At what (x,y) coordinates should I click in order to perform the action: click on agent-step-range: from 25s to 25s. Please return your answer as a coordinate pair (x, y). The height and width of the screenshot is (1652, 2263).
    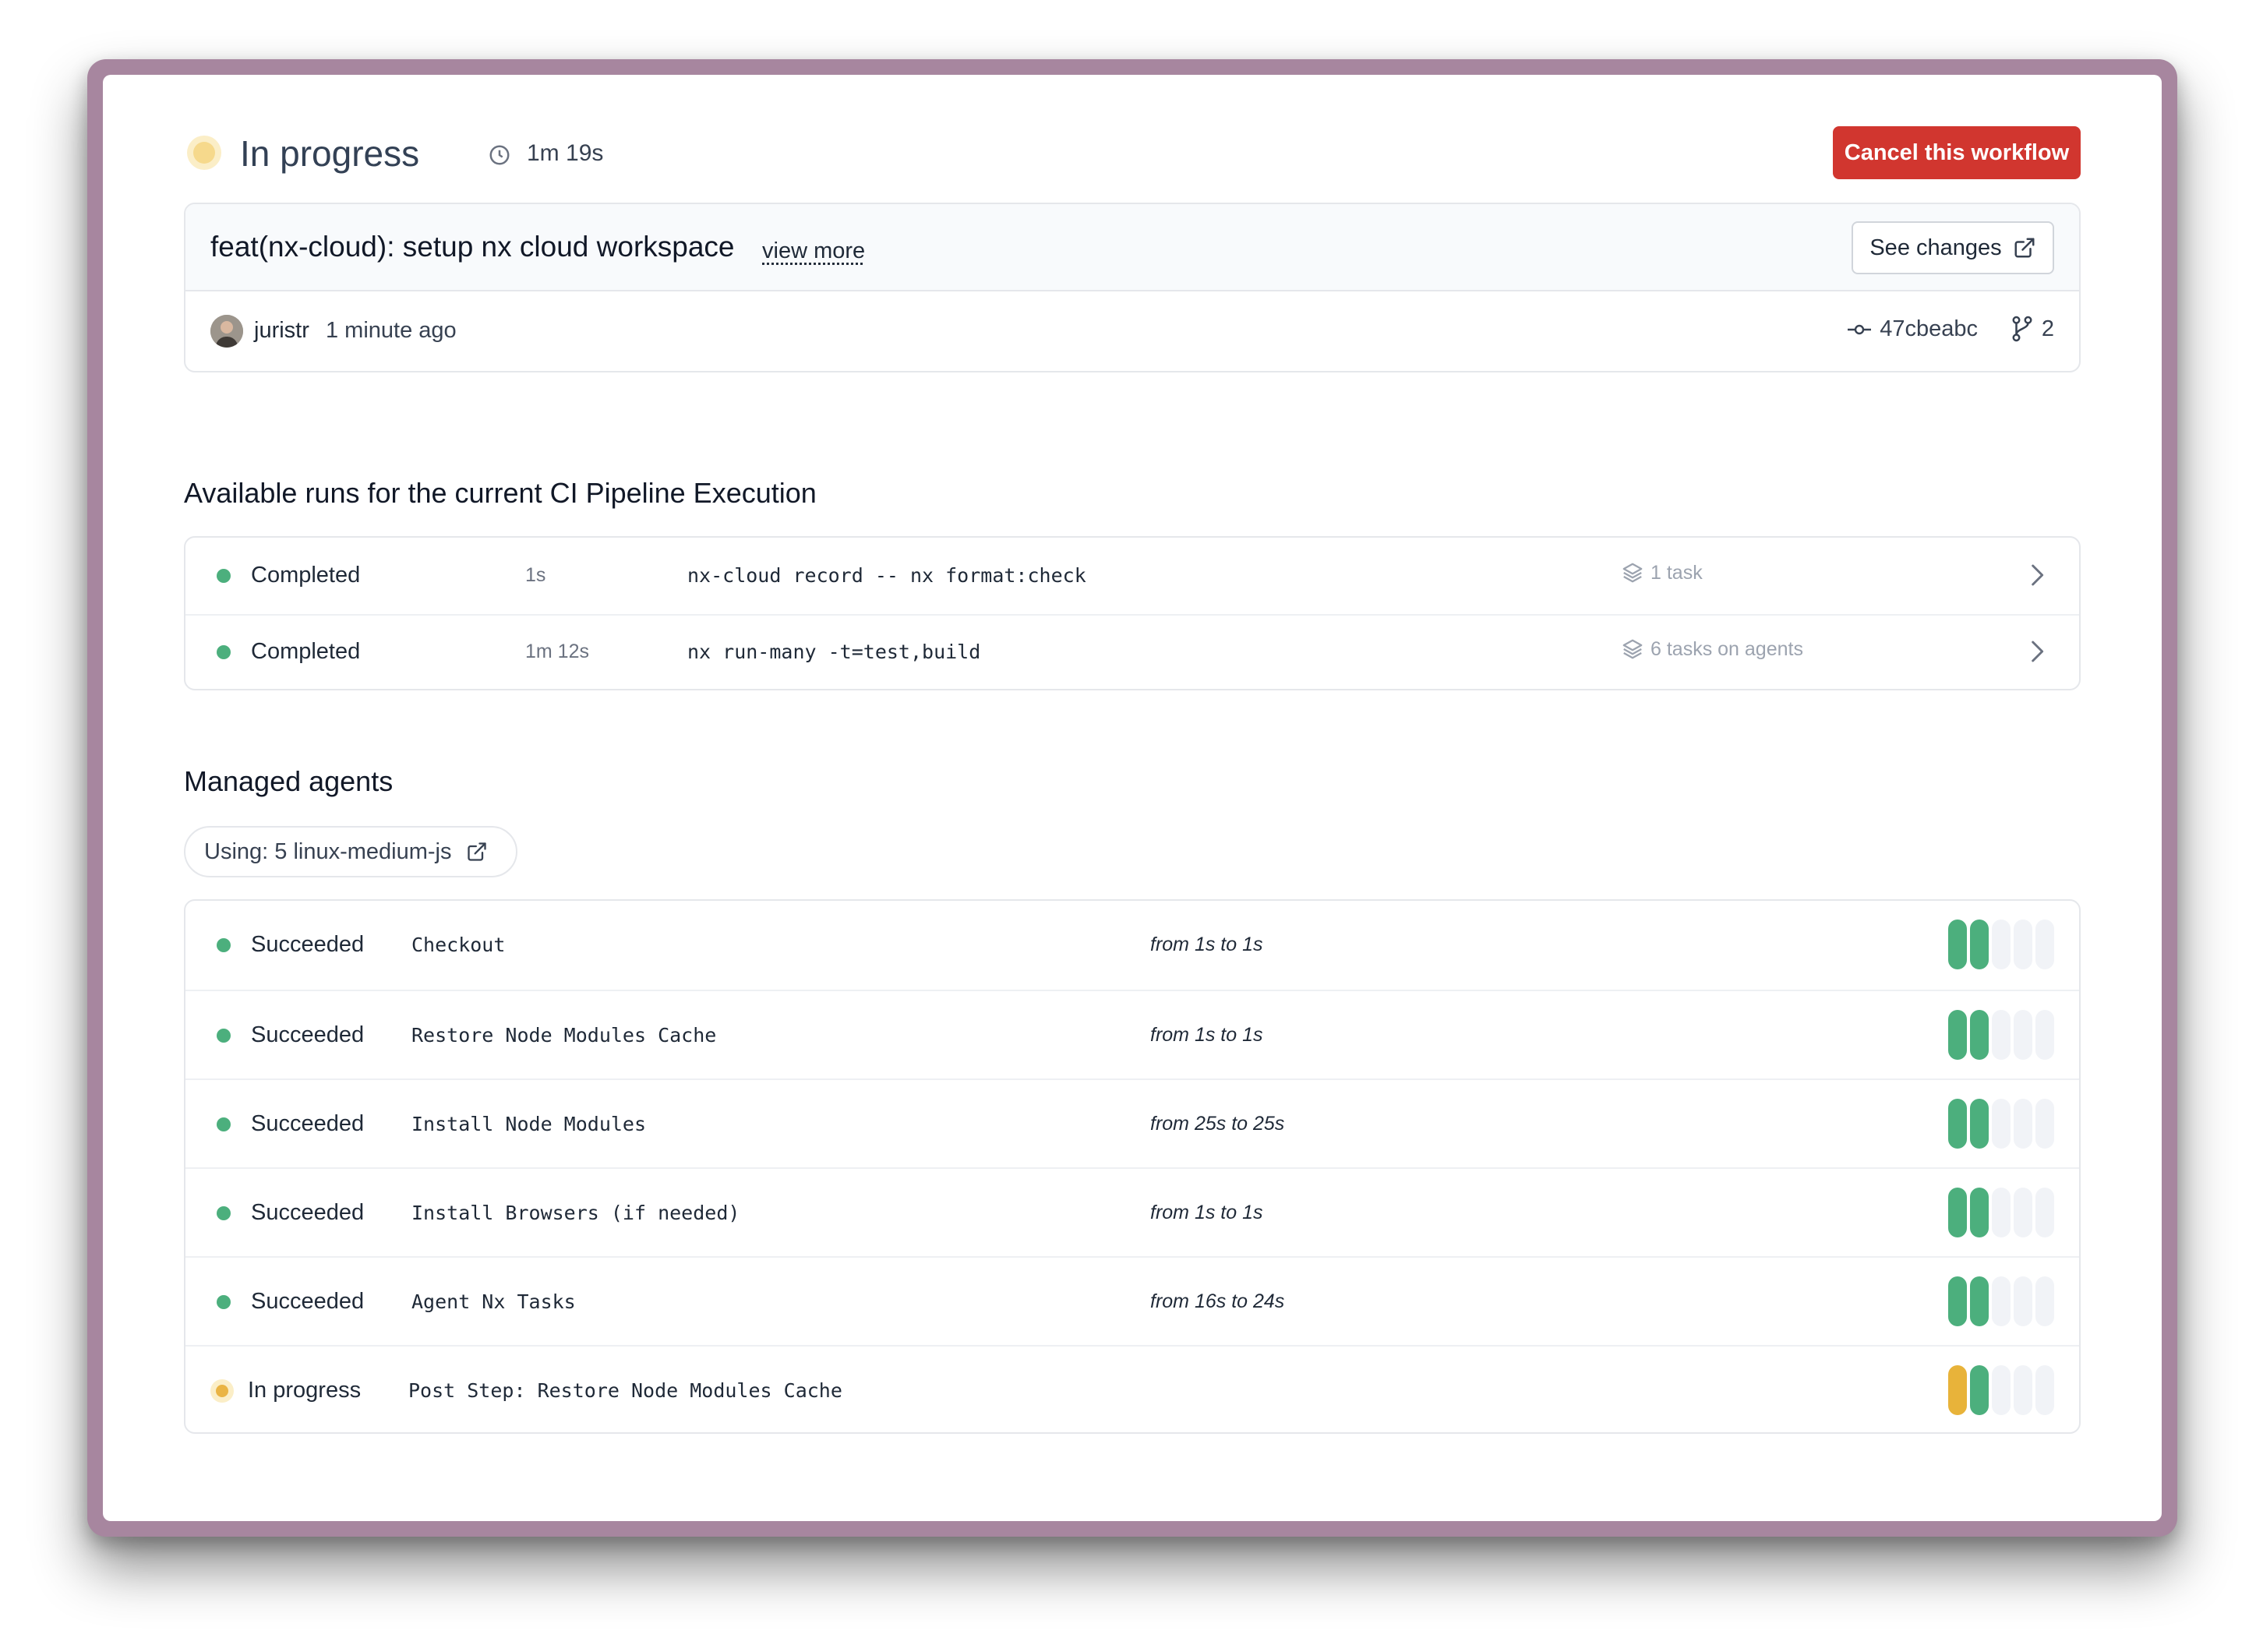
    Looking at the image, I should click on (1217, 1124).